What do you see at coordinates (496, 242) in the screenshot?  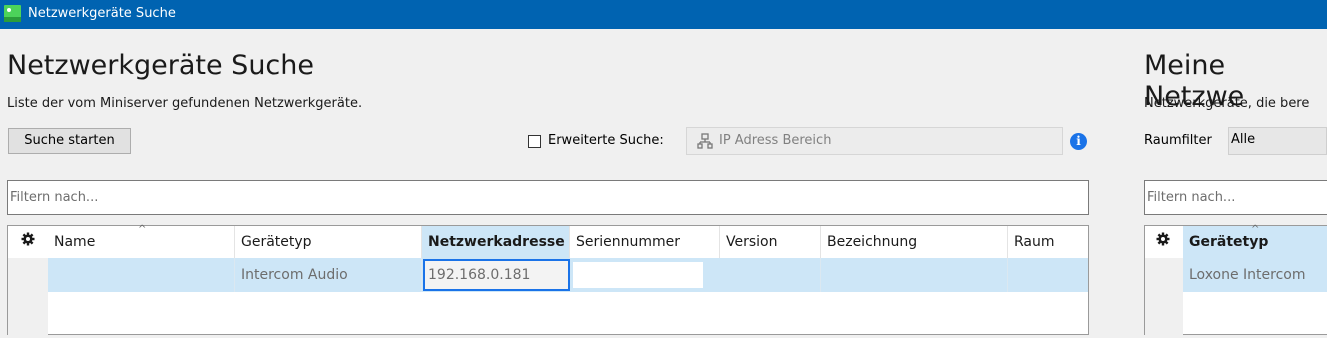 I see `column-header-address: Netzwerkadresse` at bounding box center [496, 242].